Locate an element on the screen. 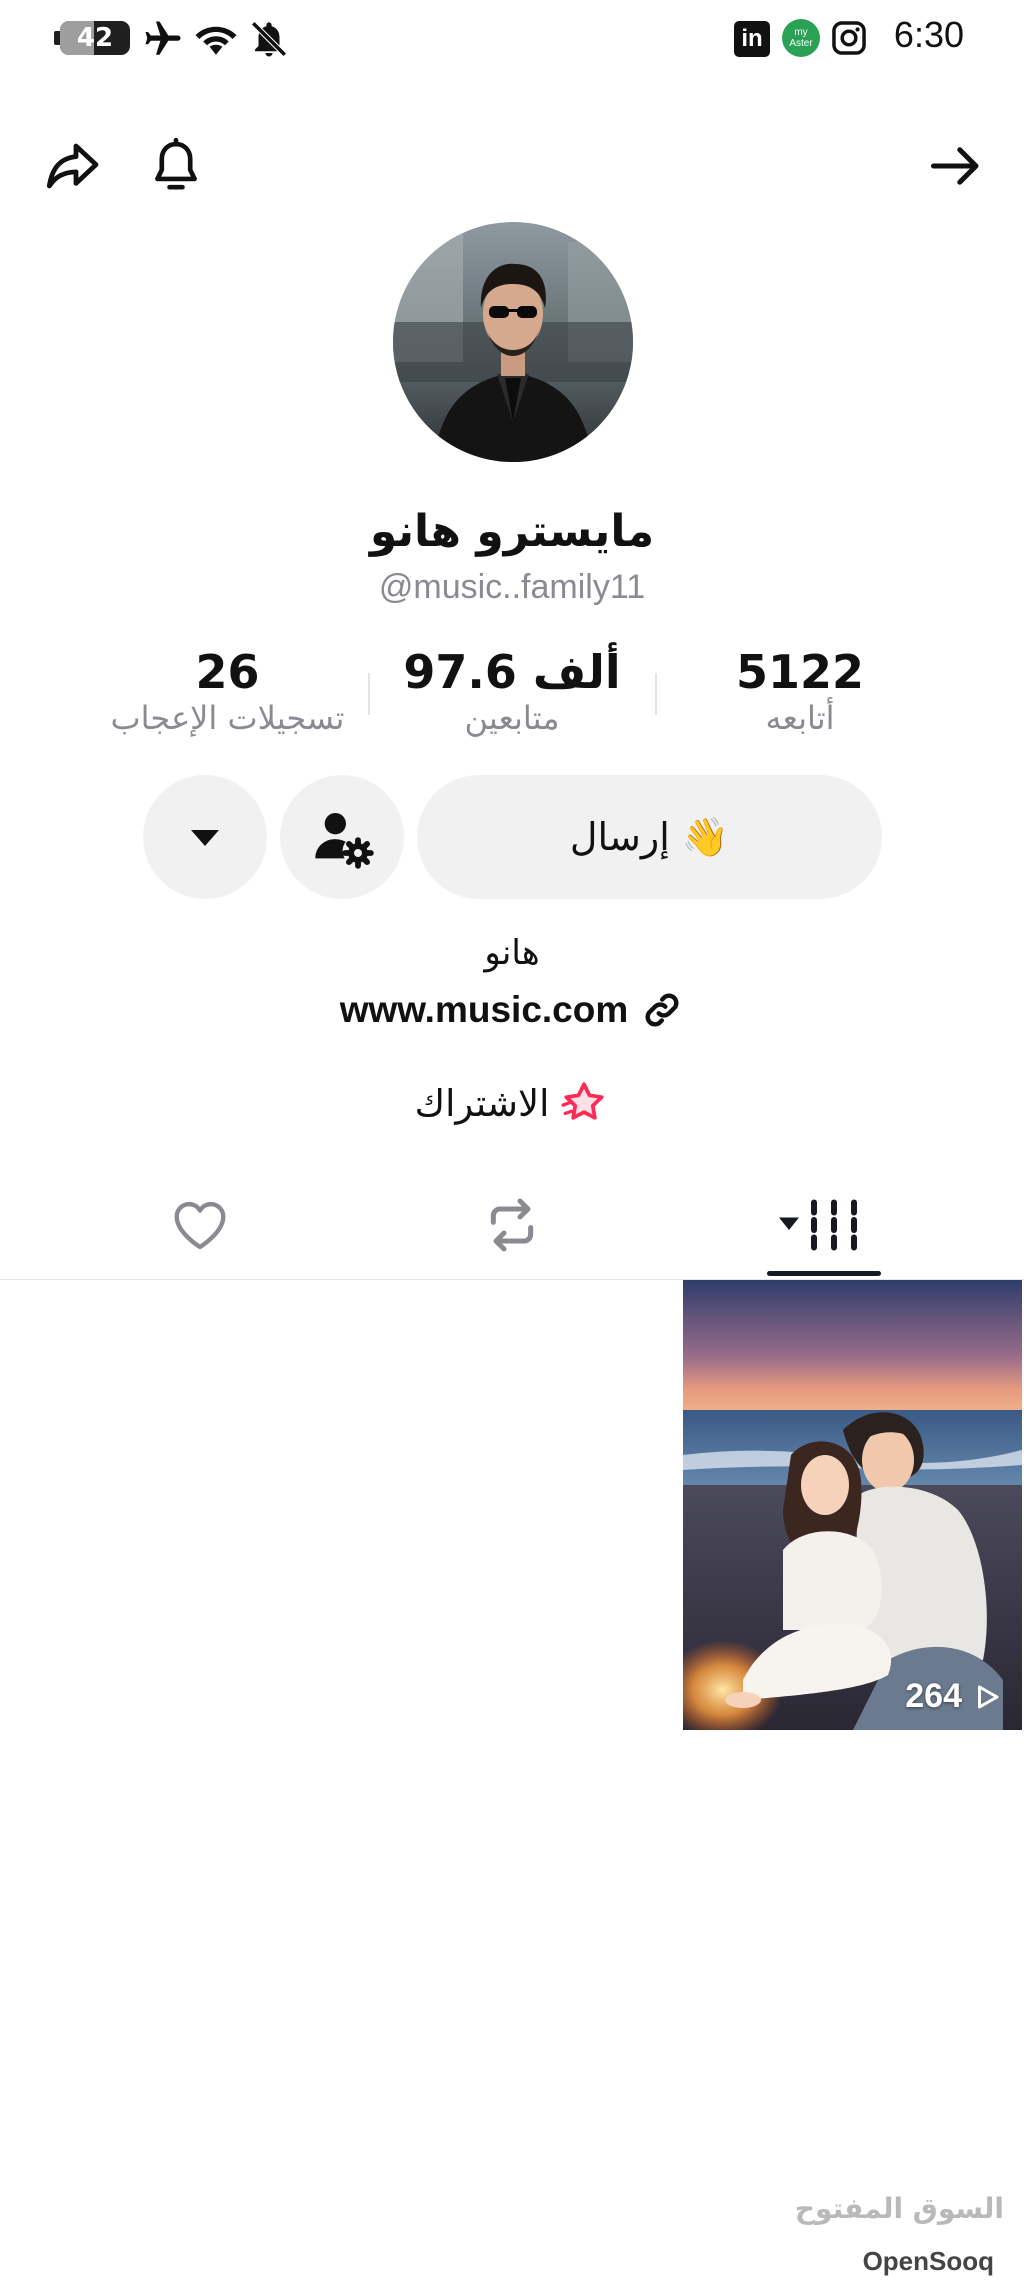 This screenshot has height=2293, width=1024. video-cover-image is located at coordinates (852, 1505).